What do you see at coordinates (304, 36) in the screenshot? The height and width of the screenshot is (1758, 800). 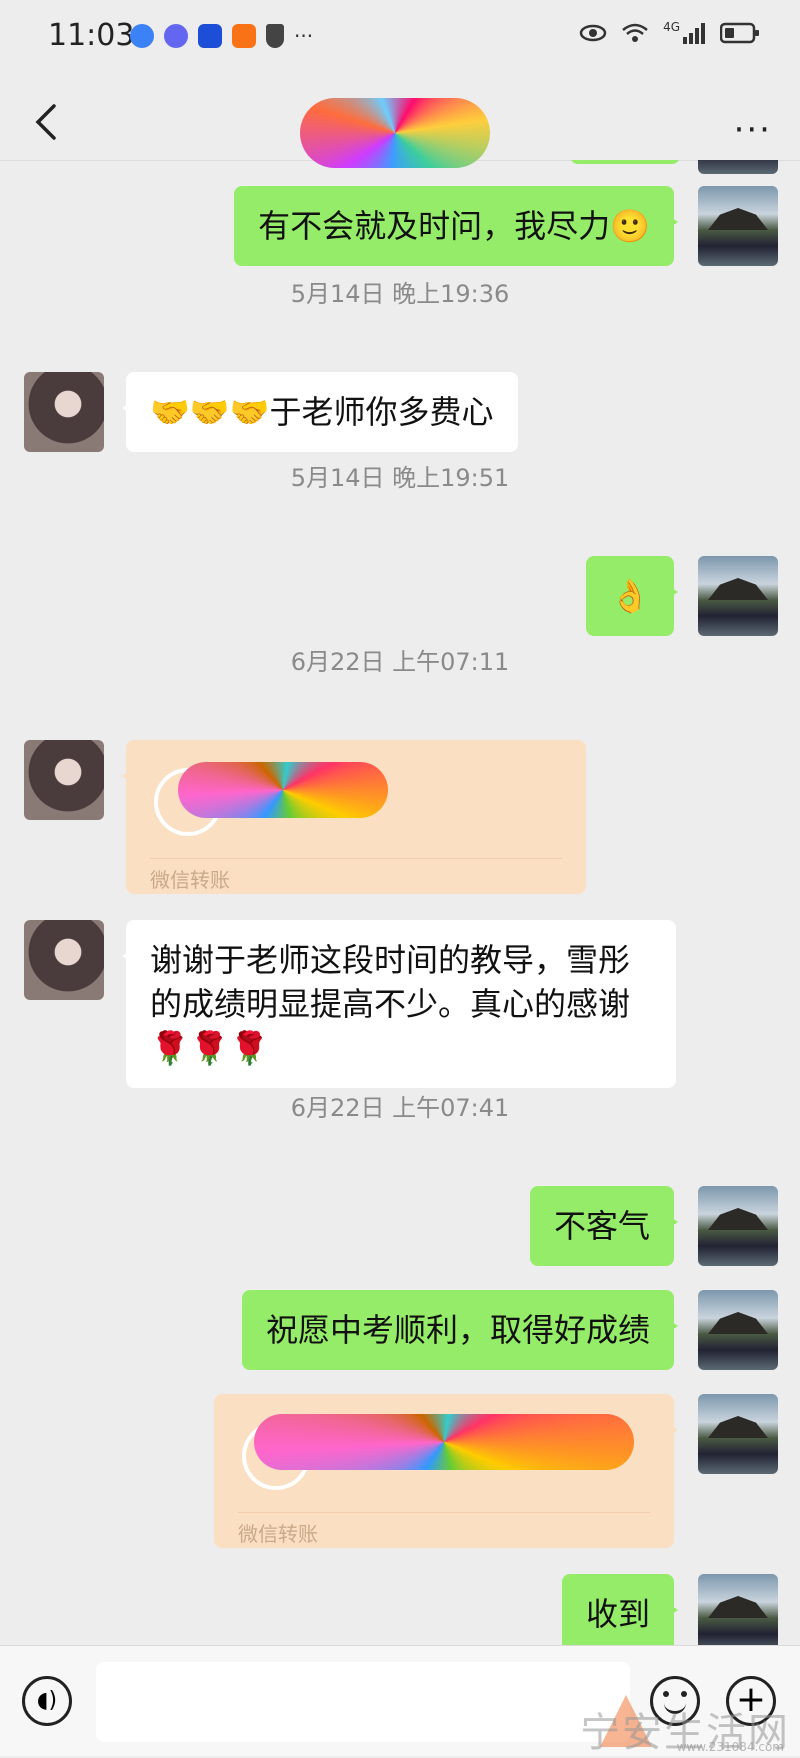 I see `more-notifications-icon: ···` at bounding box center [304, 36].